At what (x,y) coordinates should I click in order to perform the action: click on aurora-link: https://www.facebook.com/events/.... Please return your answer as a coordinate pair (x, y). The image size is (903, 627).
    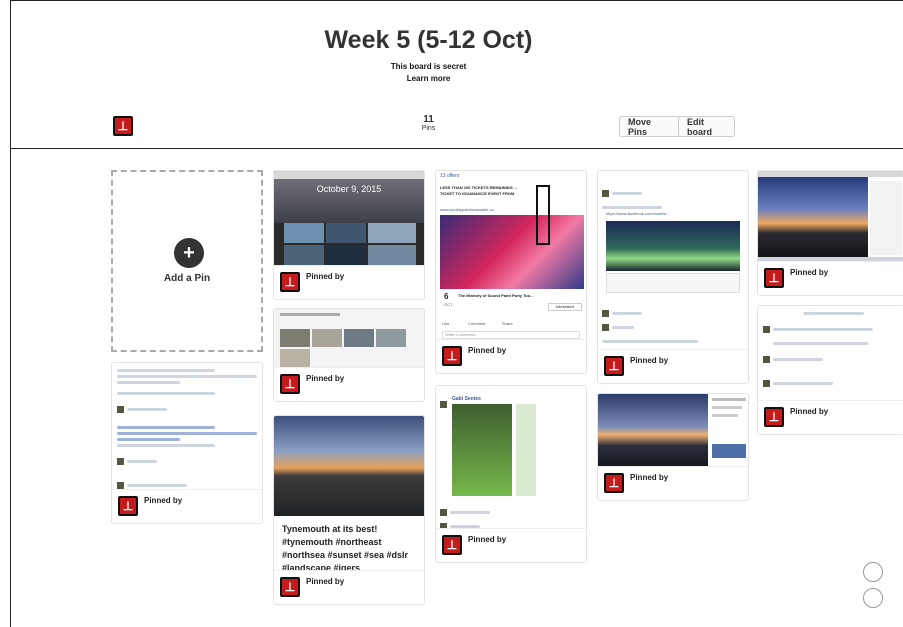
    Looking at the image, I should click on (638, 213).